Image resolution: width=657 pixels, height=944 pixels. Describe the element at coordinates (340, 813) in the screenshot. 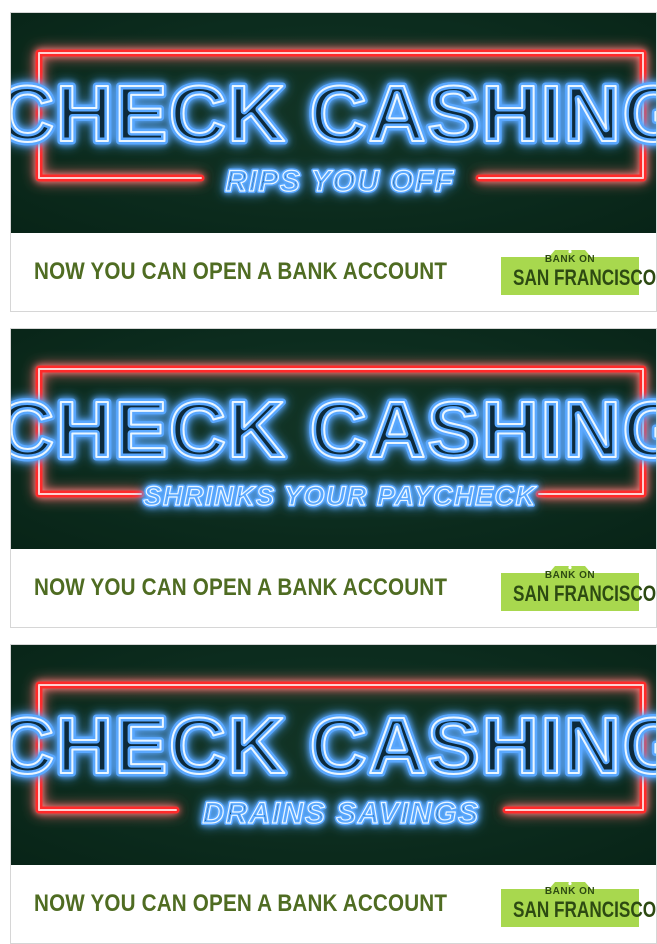

I see `banner-subtitle-core: DRAINS SAVINGS` at that location.